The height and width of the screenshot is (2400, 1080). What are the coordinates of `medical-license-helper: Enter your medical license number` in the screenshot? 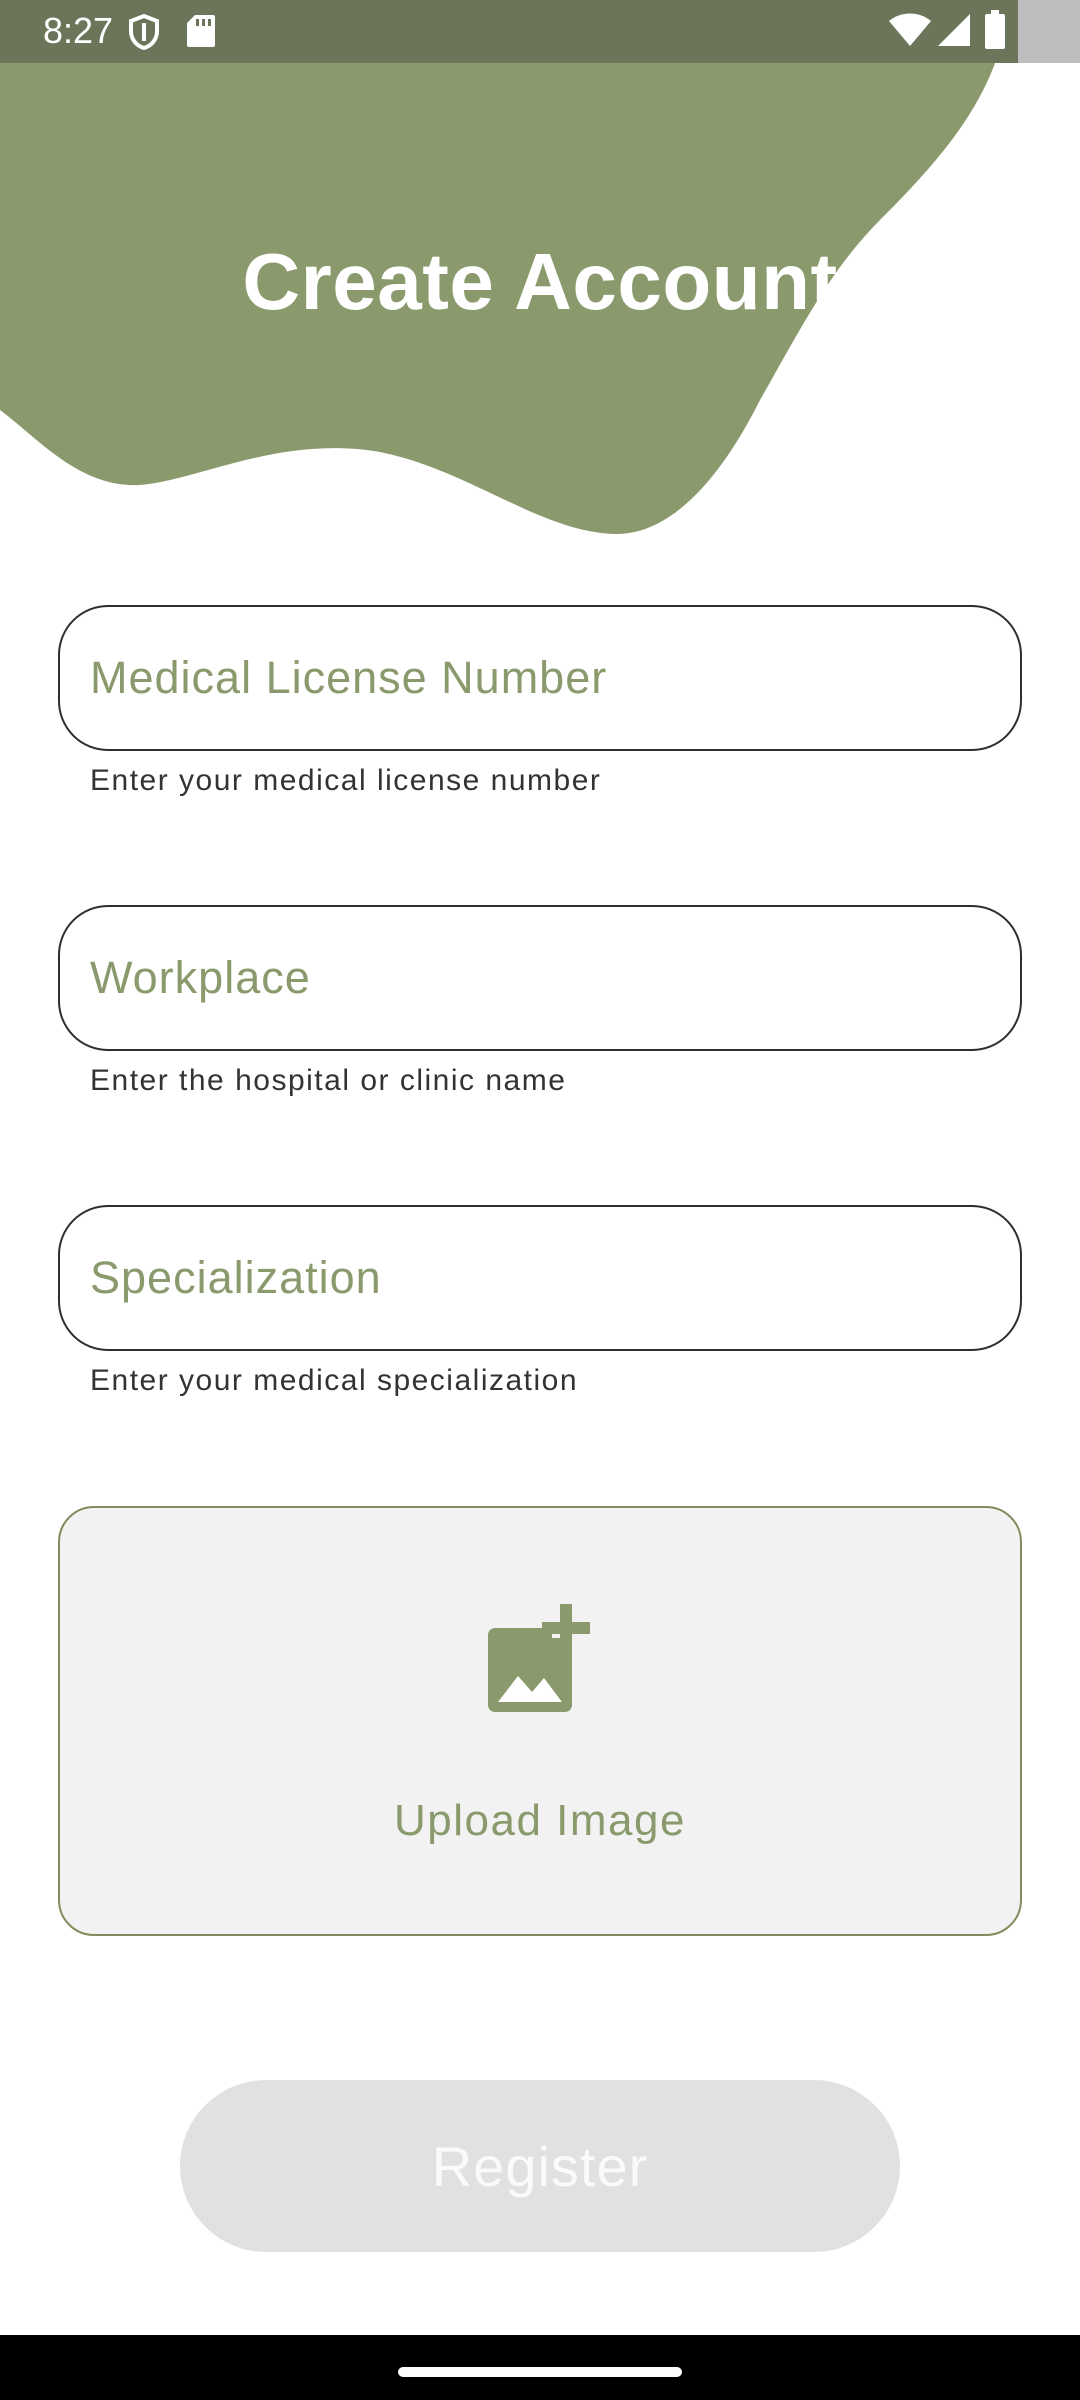 It's located at (346, 780).